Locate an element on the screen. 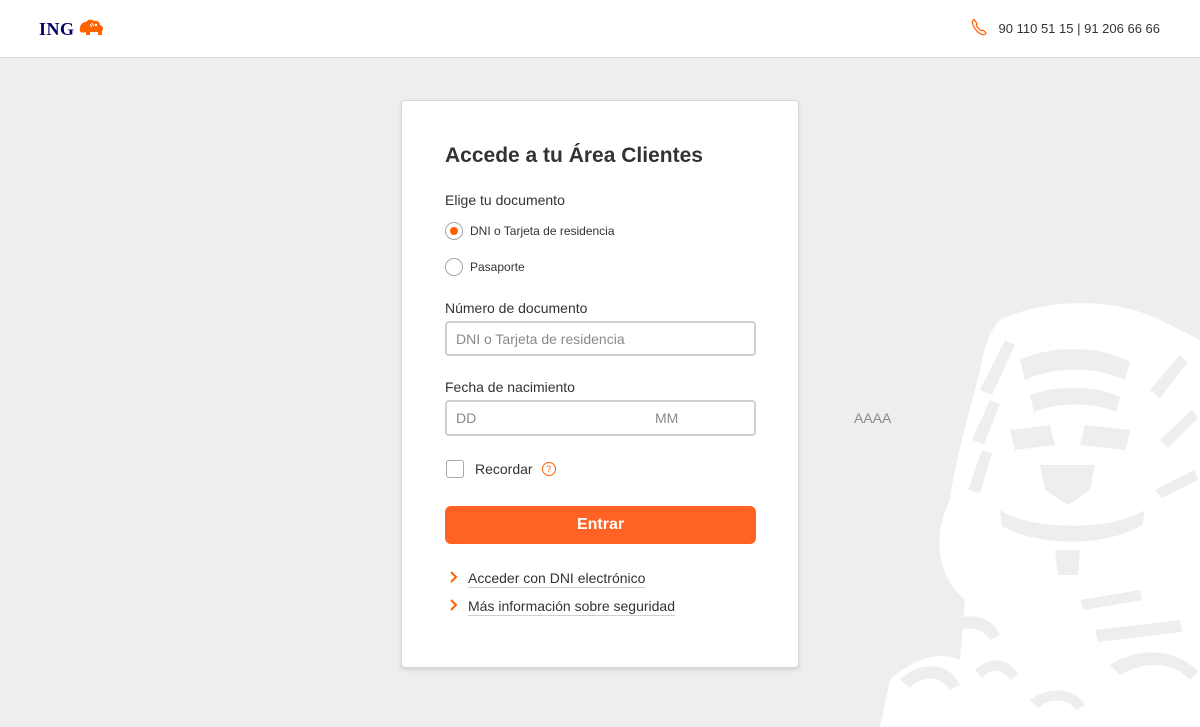 The image size is (1200, 727). birthdate-day-input is located at coordinates (546, 418).